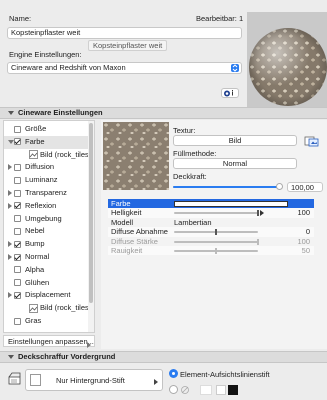 Image resolution: width=327 pixels, height=400 pixels. I want to click on background-pen-select: Nur Hintergrund-Stift, so click(94, 380).